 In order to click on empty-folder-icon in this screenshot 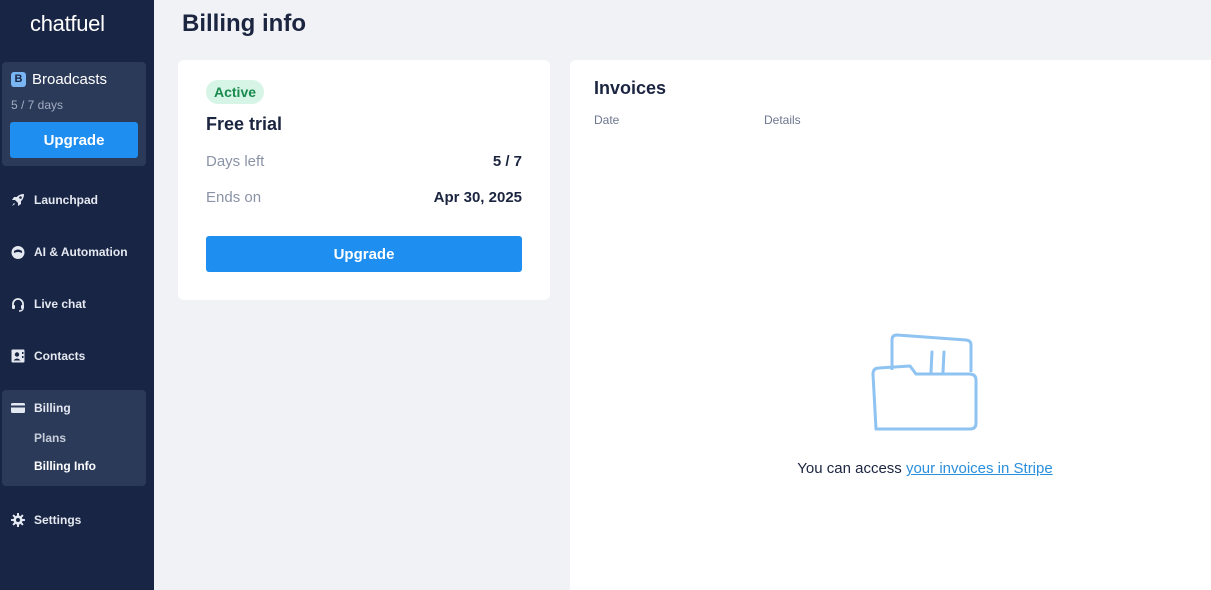, I will do `click(924, 382)`.